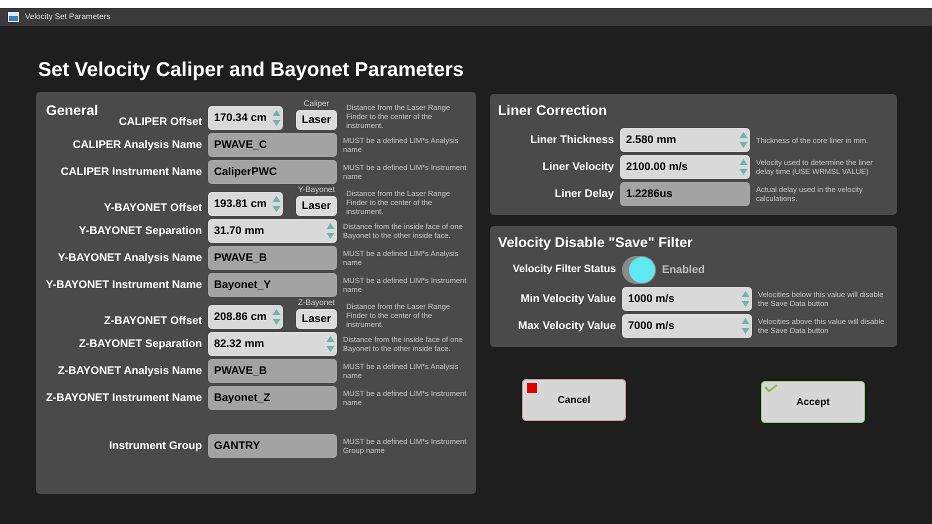 The height and width of the screenshot is (524, 932). Describe the element at coordinates (273, 172) in the screenshot. I see `text-field: CaliperPWC` at that location.